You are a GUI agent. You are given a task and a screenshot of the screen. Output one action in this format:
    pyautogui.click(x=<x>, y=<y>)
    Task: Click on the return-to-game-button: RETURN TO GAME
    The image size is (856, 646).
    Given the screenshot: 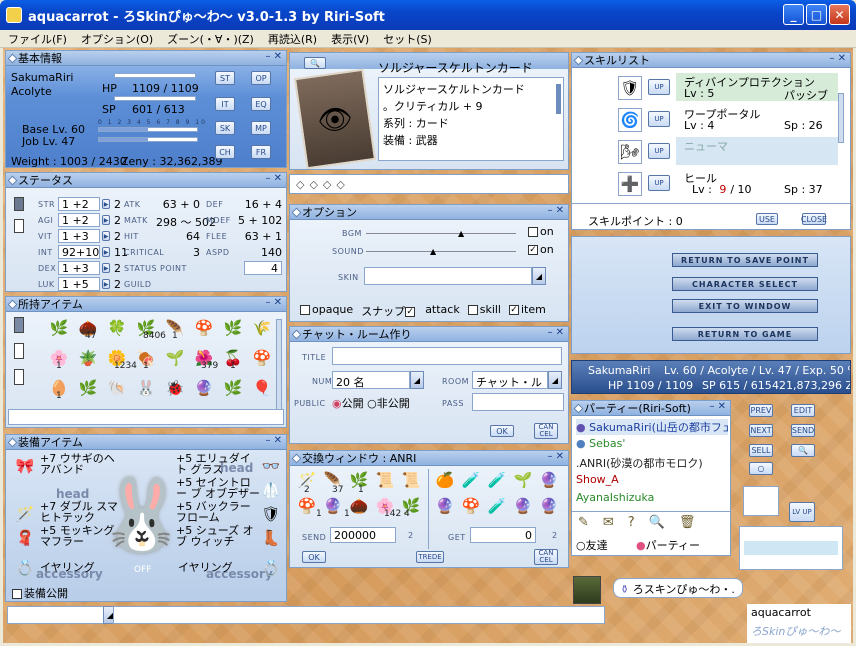 What is the action you would take?
    pyautogui.click(x=745, y=334)
    